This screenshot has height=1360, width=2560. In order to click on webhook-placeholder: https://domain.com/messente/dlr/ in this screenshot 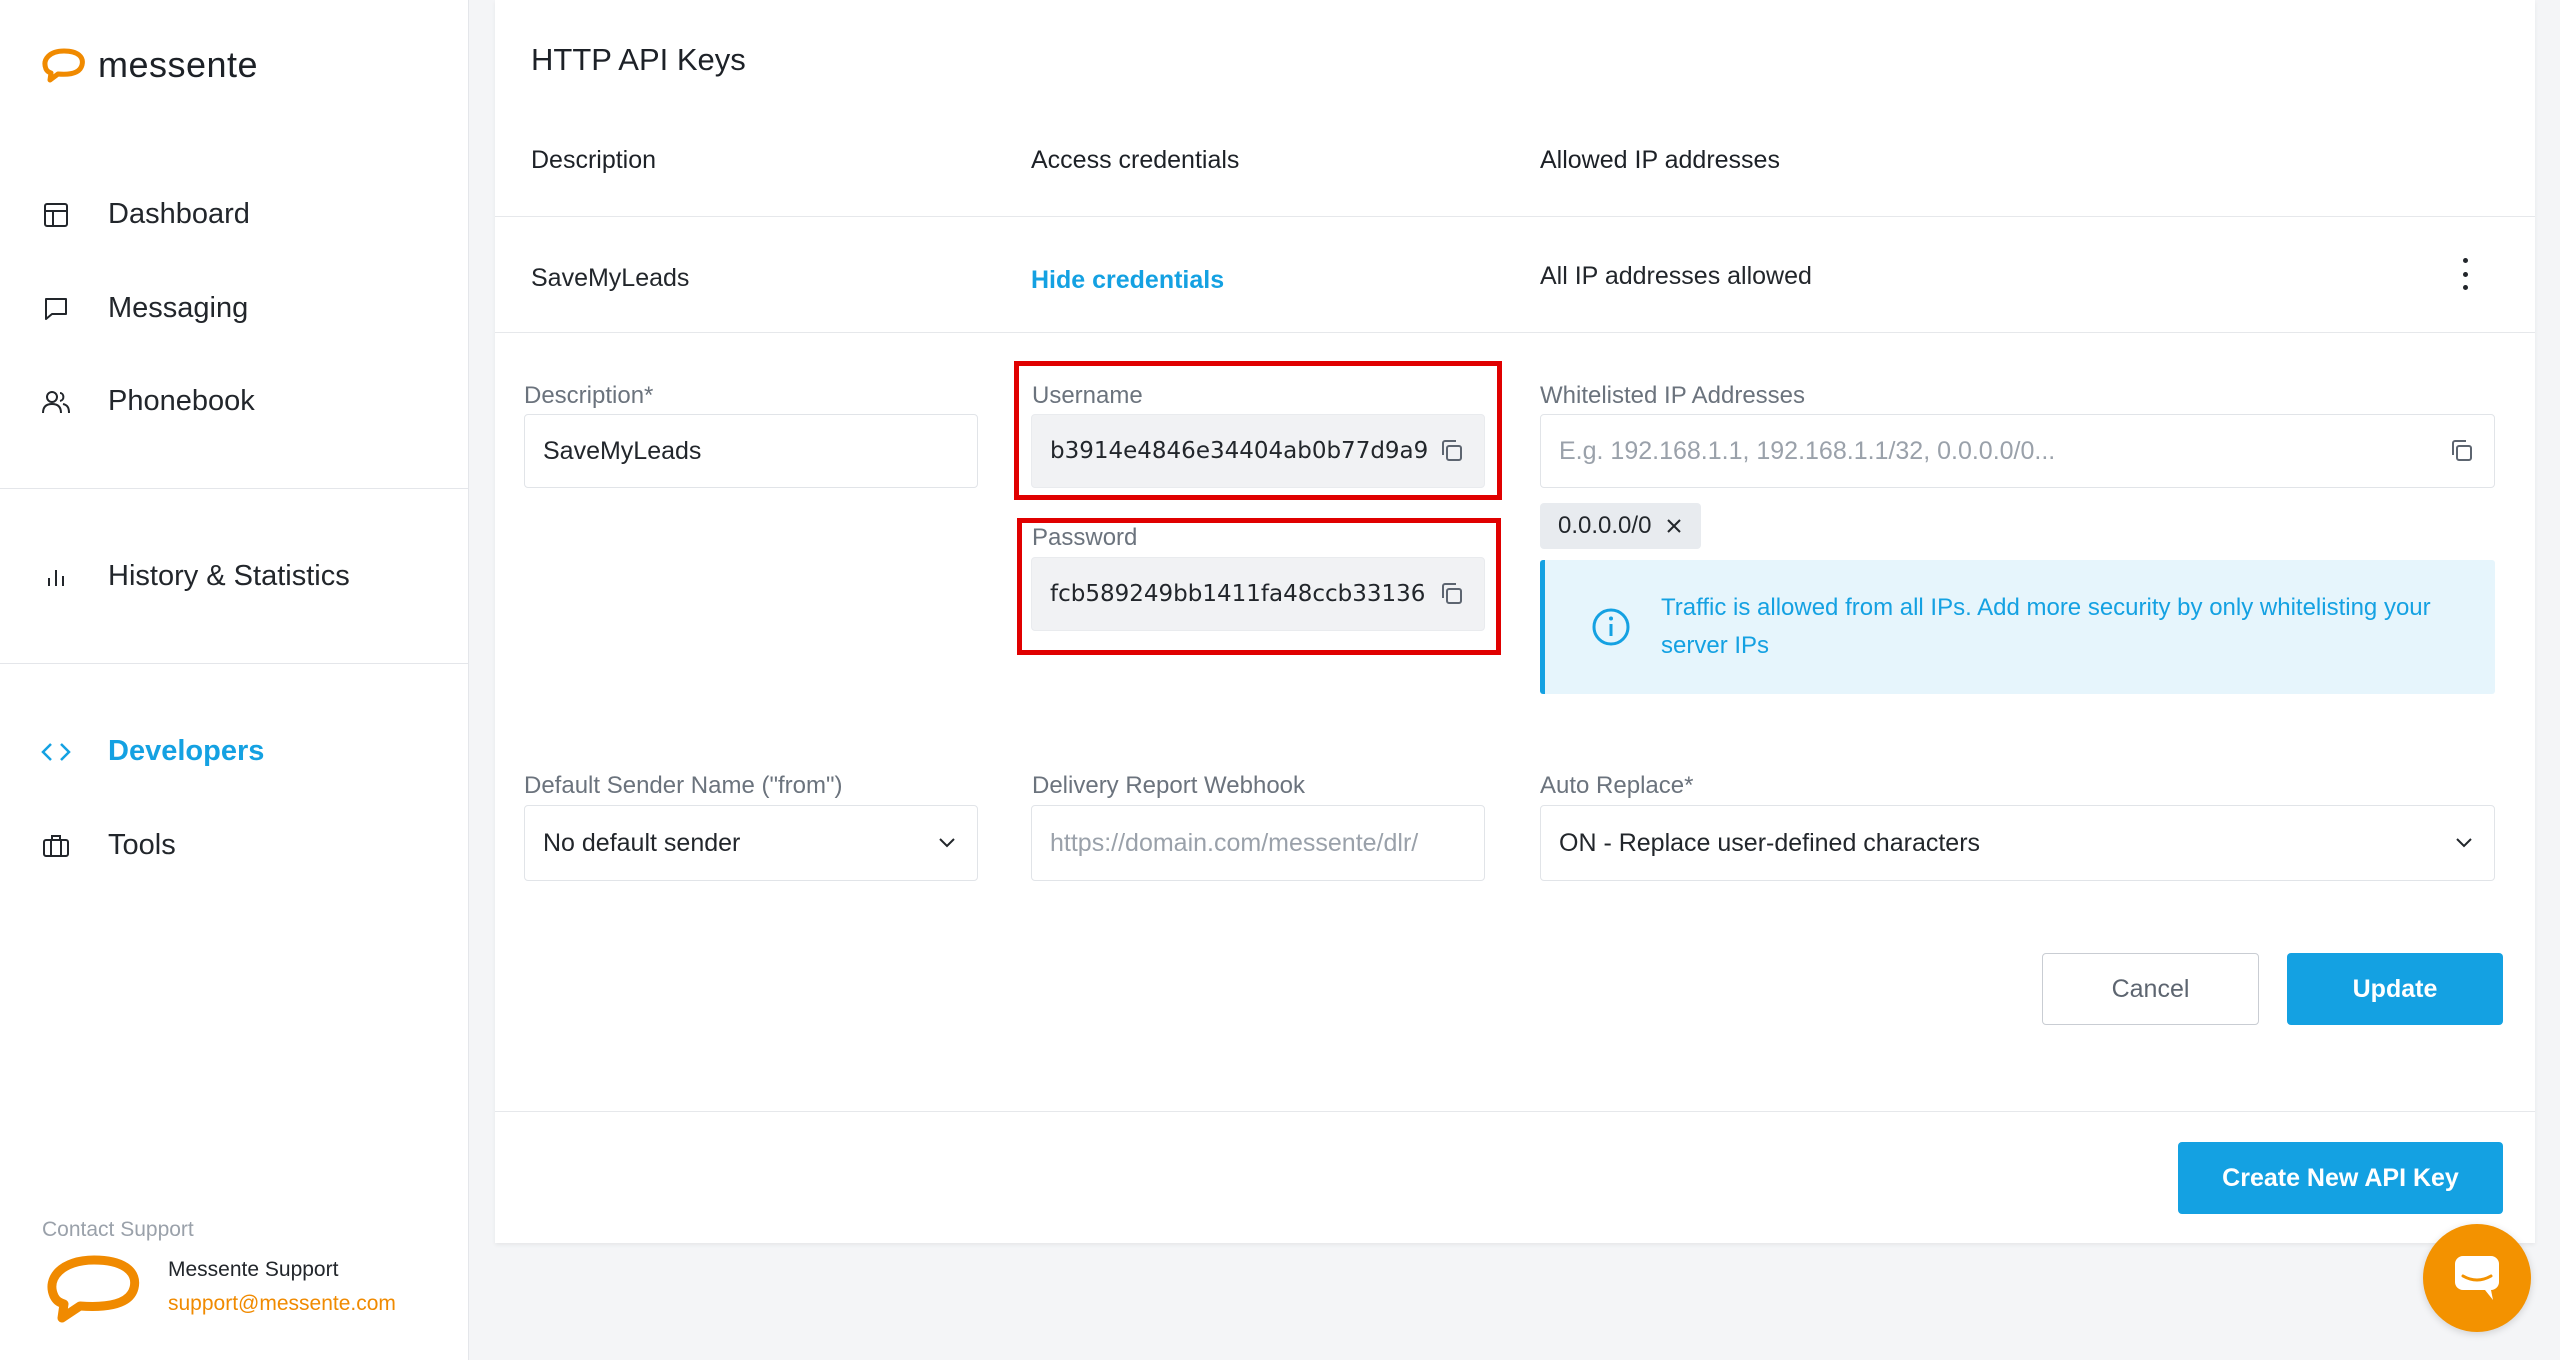, I will do `click(1234, 842)`.